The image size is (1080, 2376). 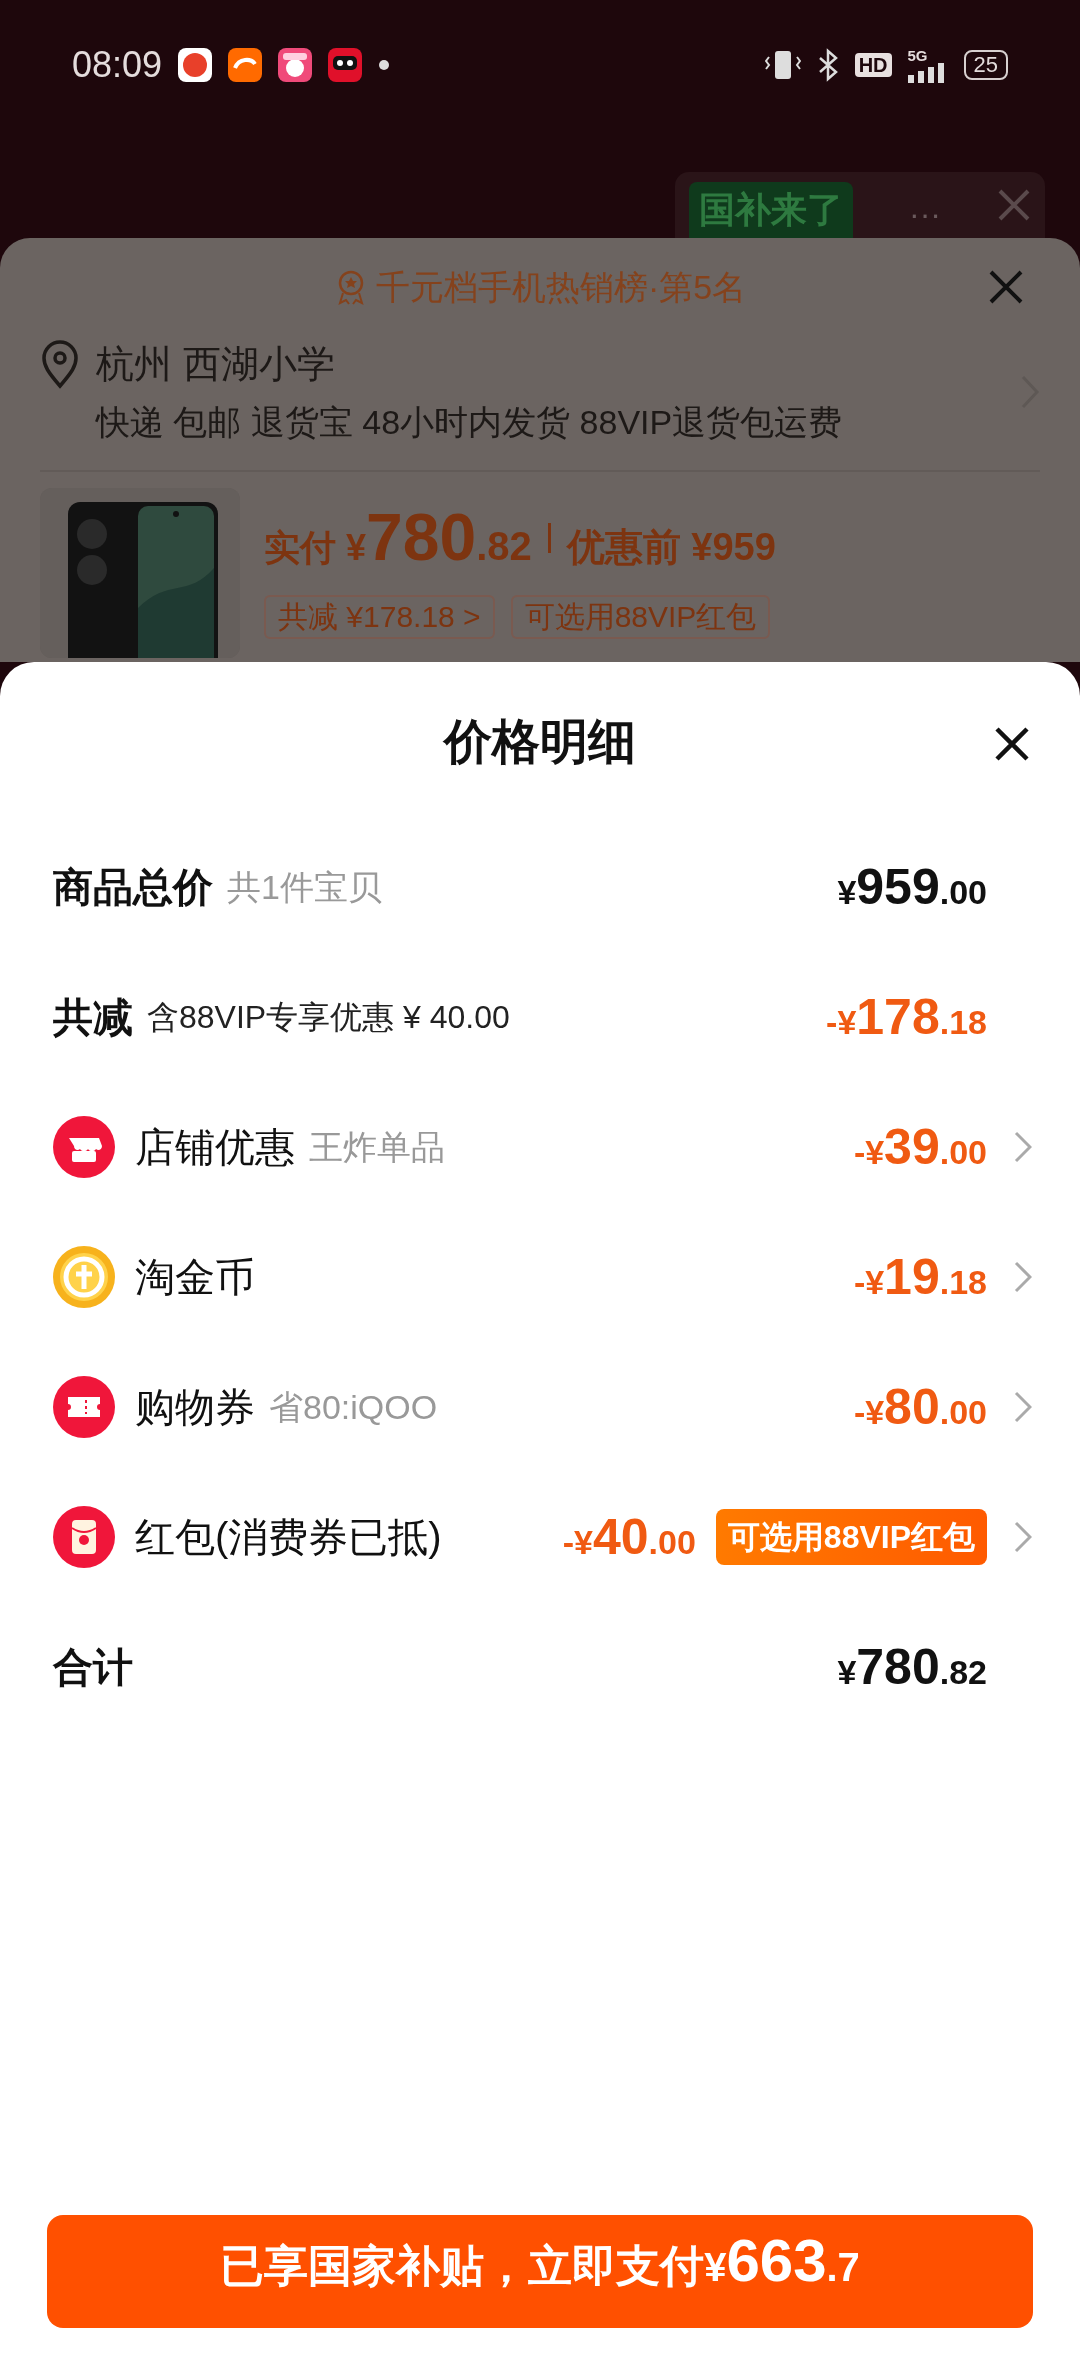 What do you see at coordinates (384, 65) in the screenshot?
I see `notification-dot-icon` at bounding box center [384, 65].